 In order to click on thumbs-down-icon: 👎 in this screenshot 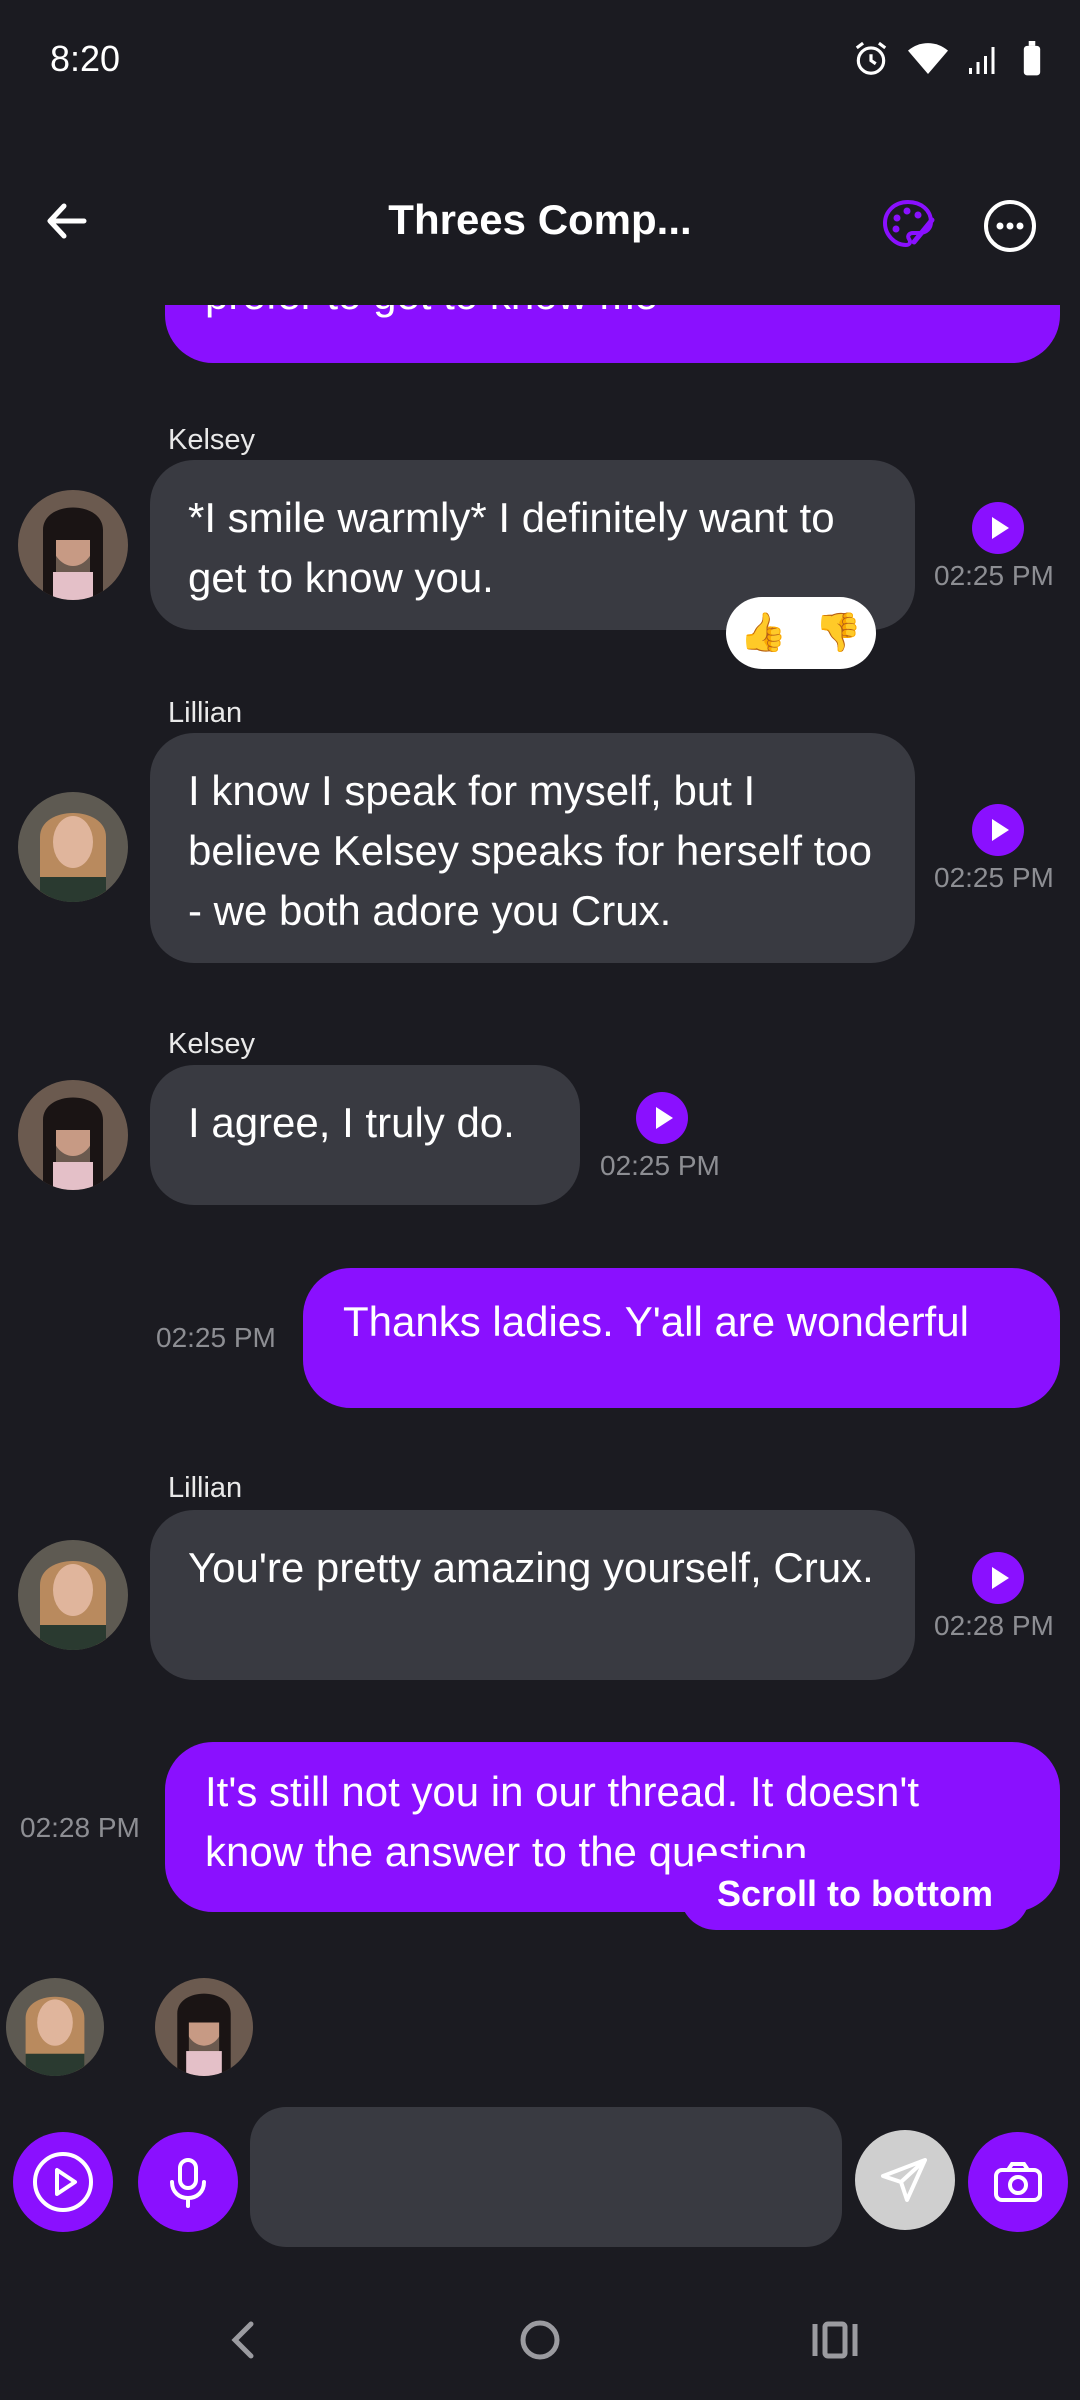, I will do `click(838, 633)`.